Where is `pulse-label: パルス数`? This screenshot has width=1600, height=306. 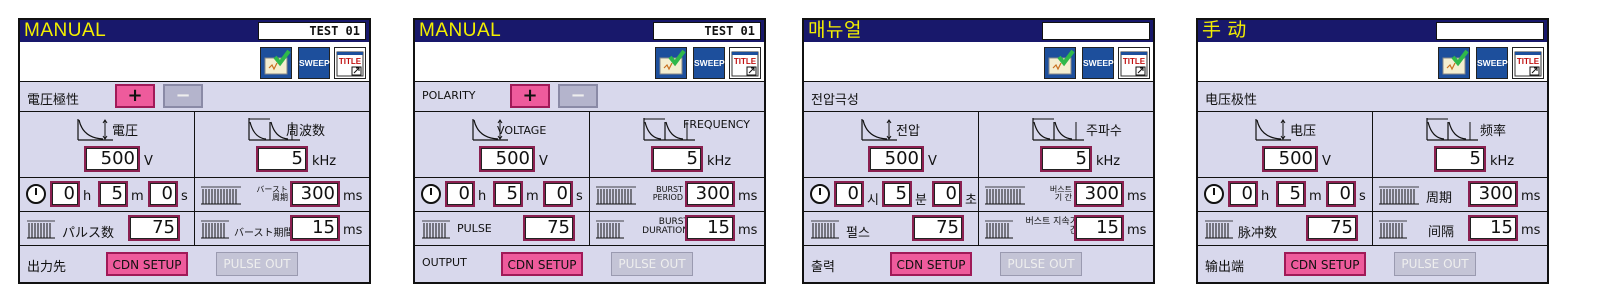 pulse-label: パルス数 is located at coordinates (88, 233).